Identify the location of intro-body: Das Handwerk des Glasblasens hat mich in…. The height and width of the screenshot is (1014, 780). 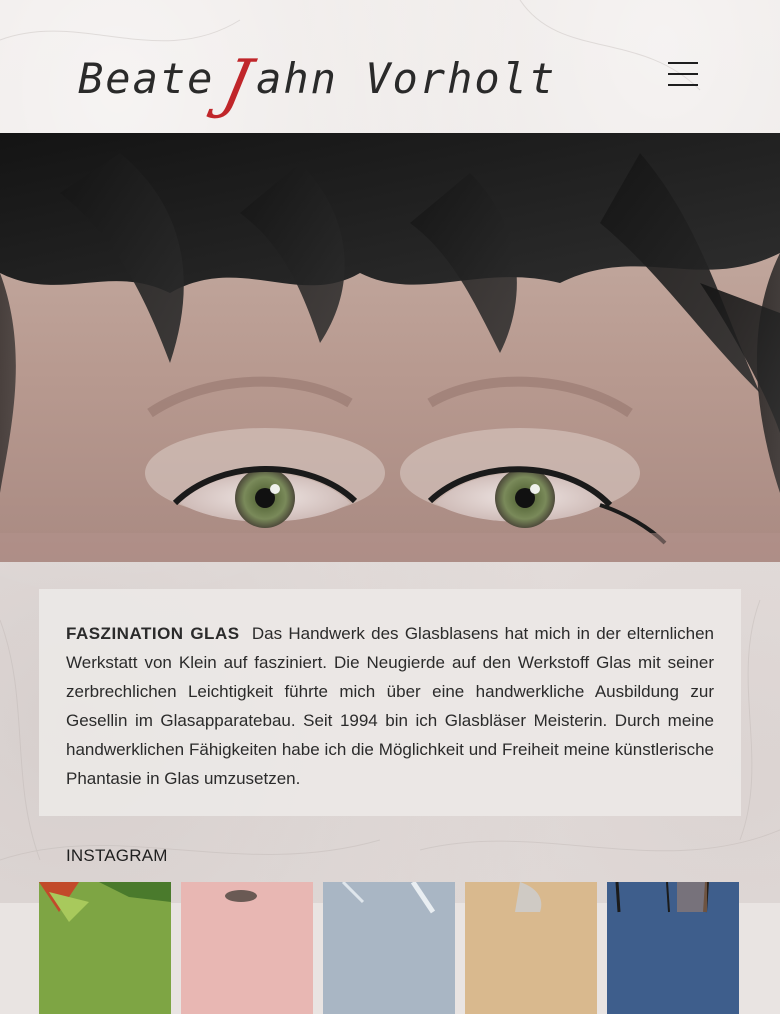
(390, 706).